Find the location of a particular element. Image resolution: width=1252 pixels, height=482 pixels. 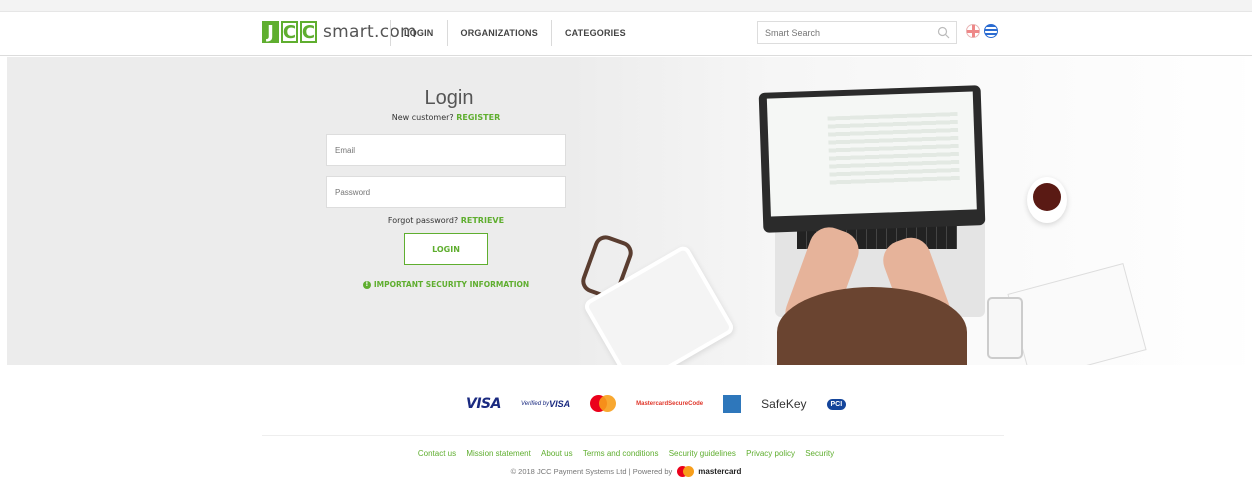

logo-letter-c2: C is located at coordinates (308, 32).